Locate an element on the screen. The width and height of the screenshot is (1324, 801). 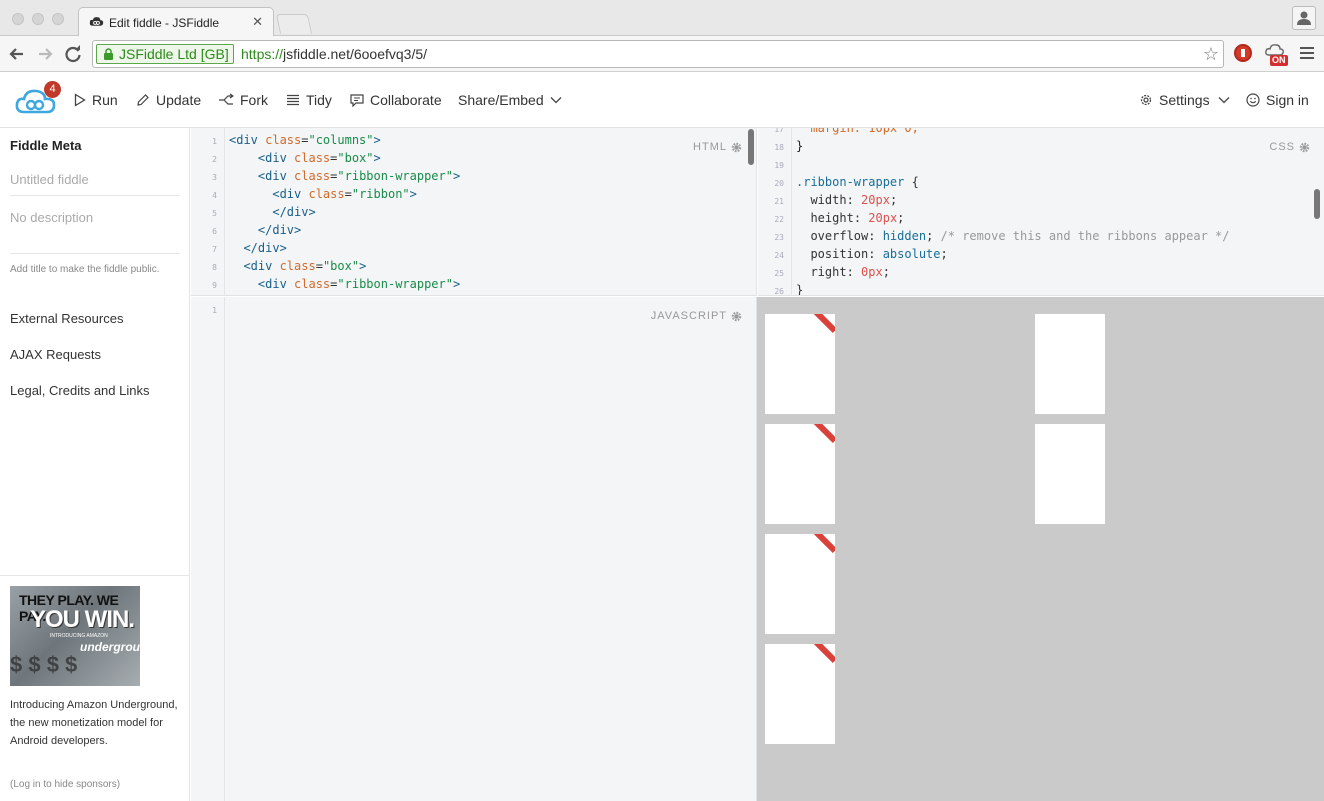
chat-bubble-icon is located at coordinates (357, 100).